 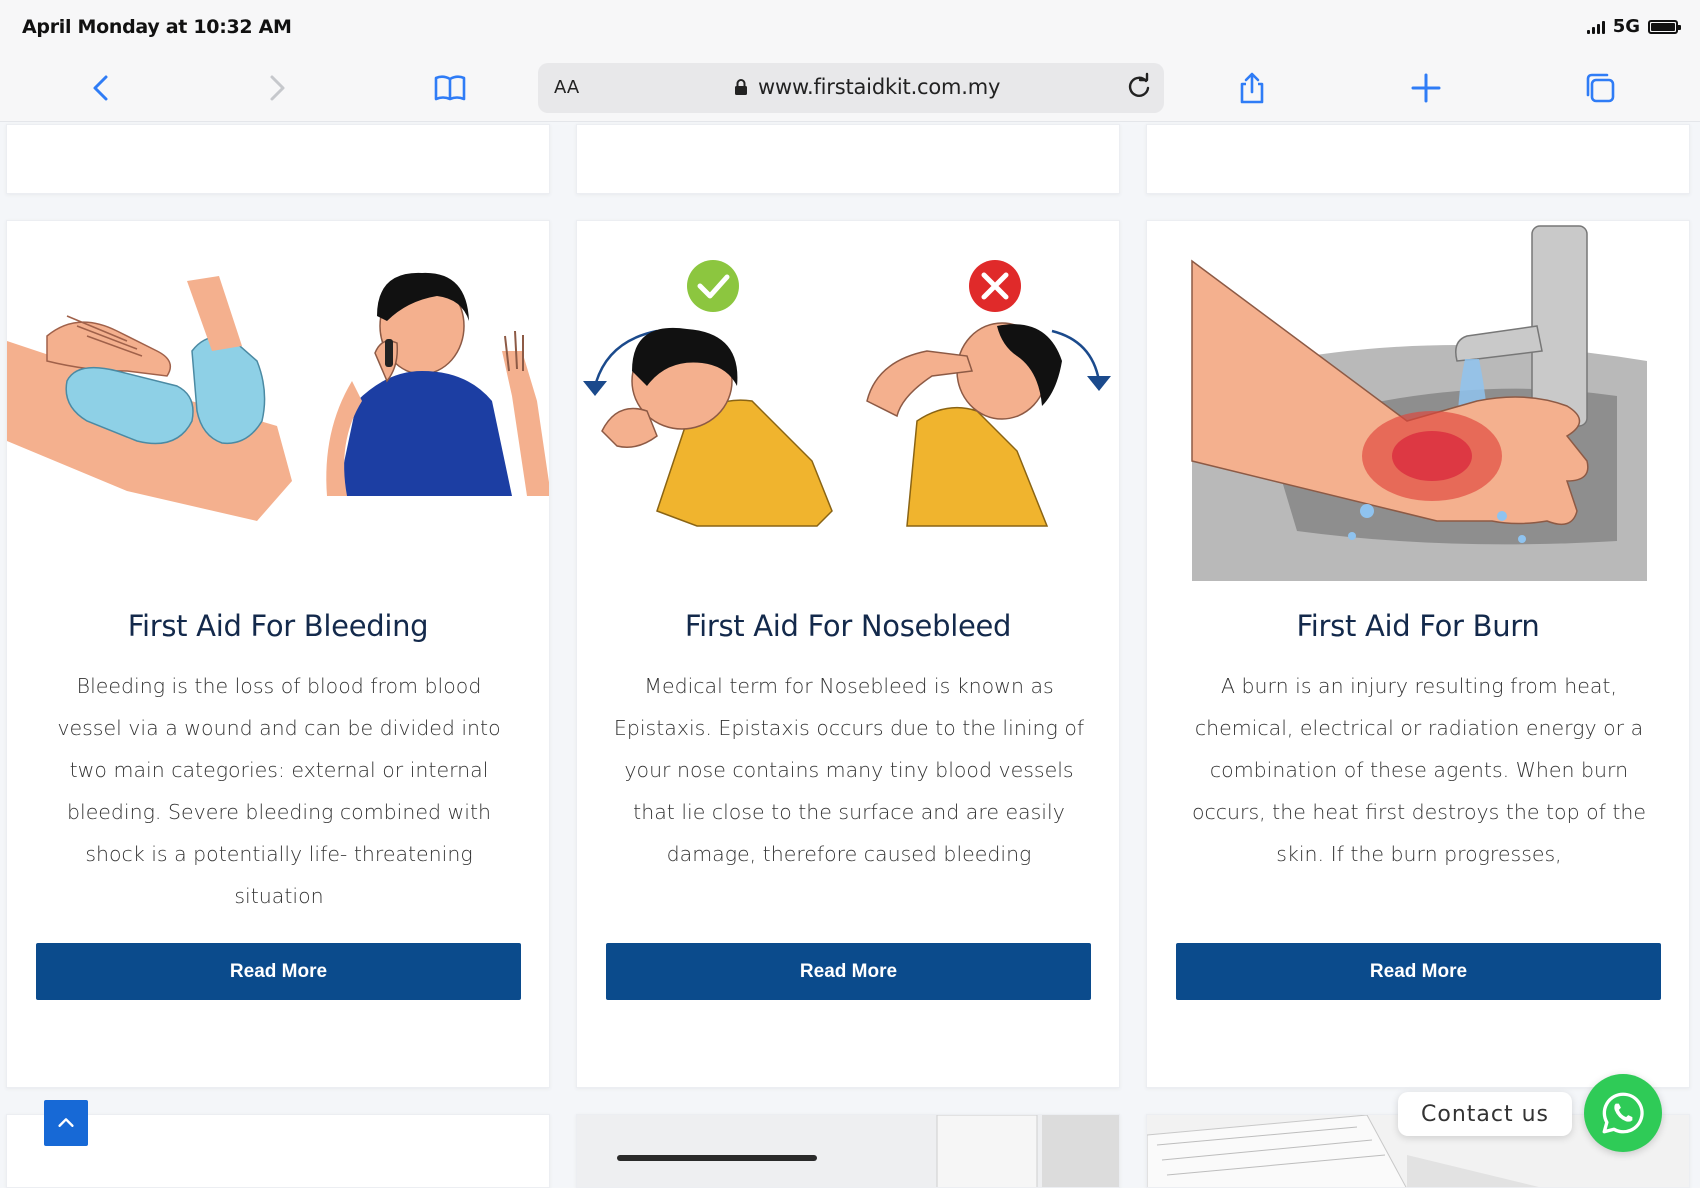 I want to click on contact-us-label: Contact us, so click(x=1485, y=1114).